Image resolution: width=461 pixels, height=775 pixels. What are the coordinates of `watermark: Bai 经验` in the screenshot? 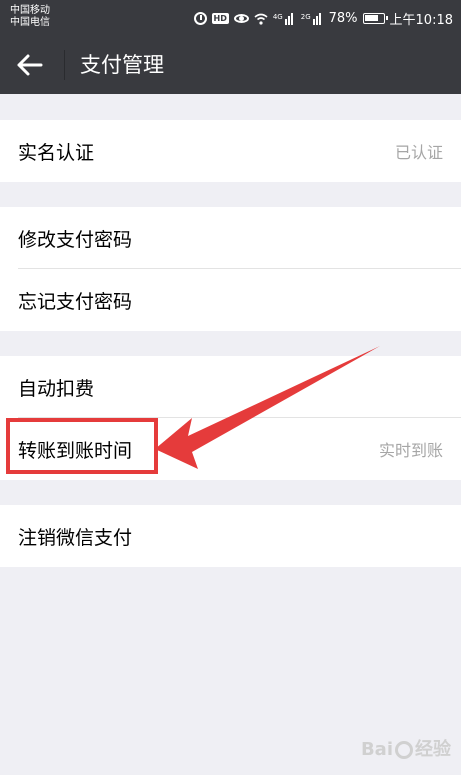 It's located at (406, 748).